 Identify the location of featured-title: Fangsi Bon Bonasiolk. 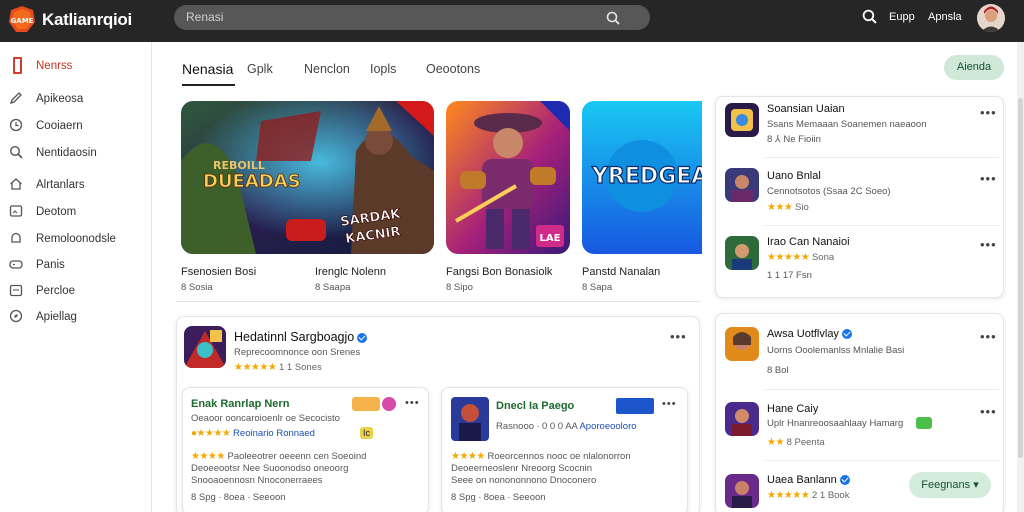
(499, 272).